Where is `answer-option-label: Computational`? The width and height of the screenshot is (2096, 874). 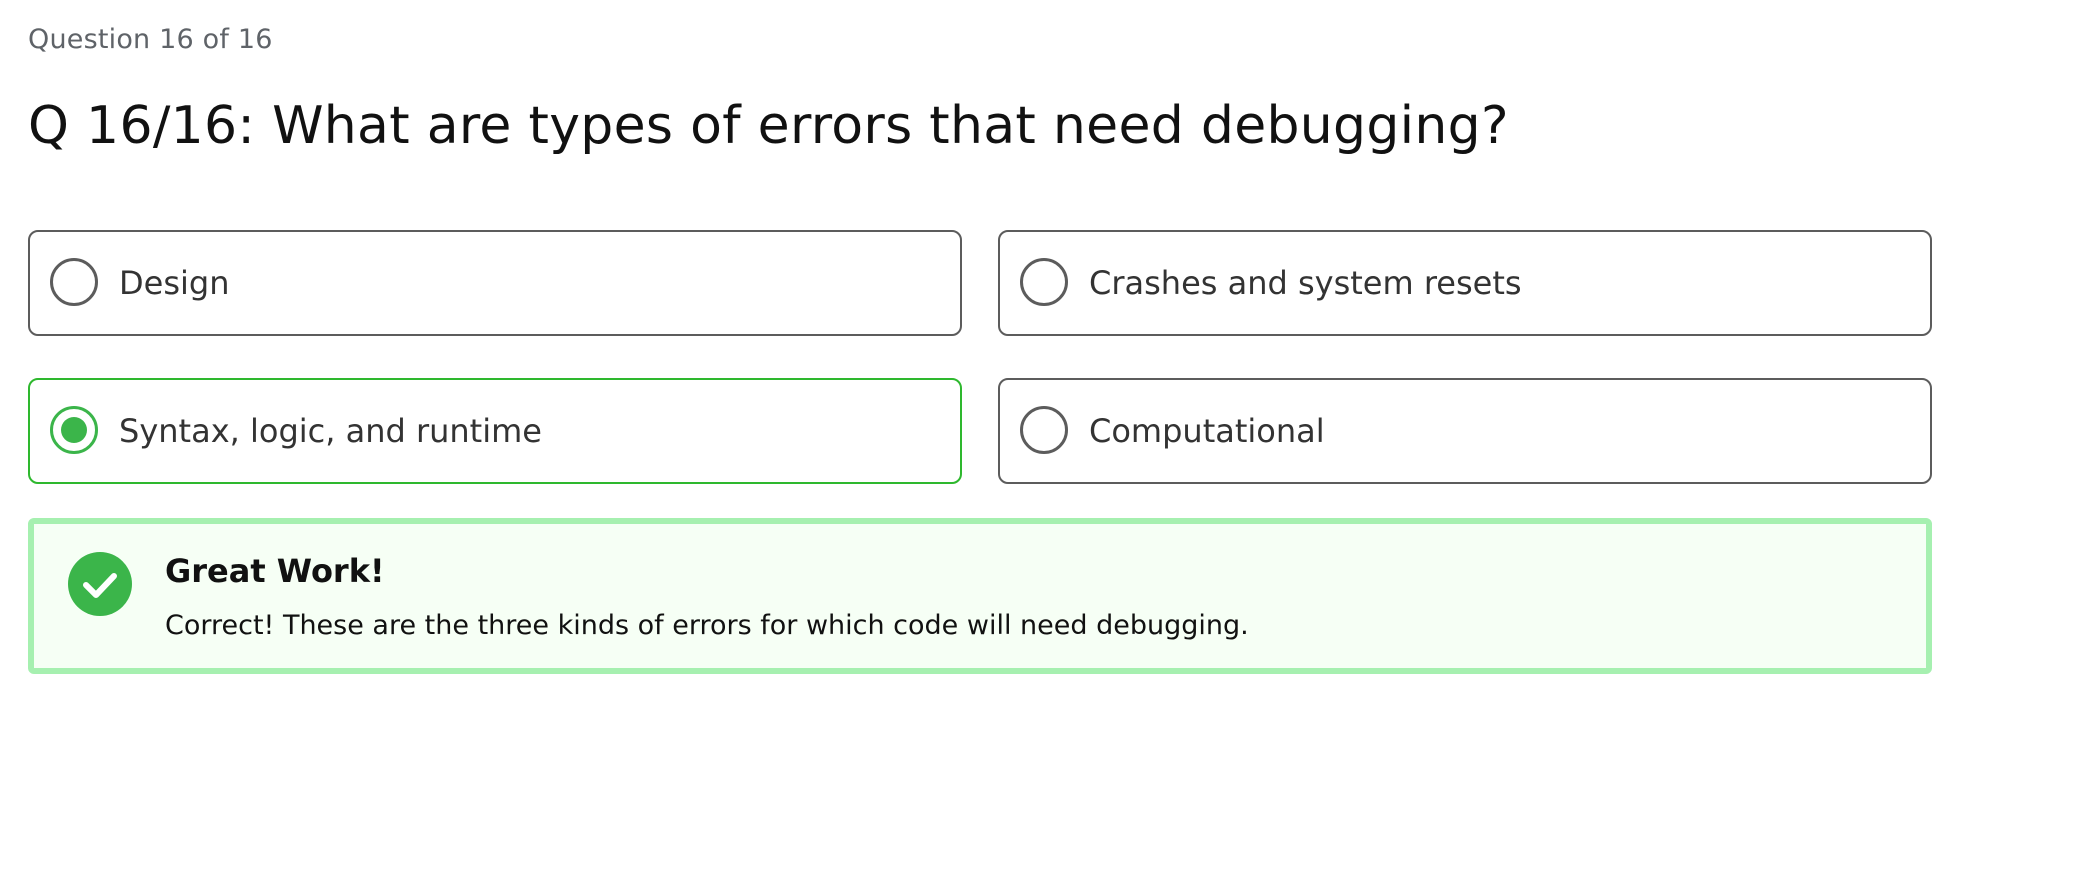
answer-option-label: Computational is located at coordinates (1207, 431).